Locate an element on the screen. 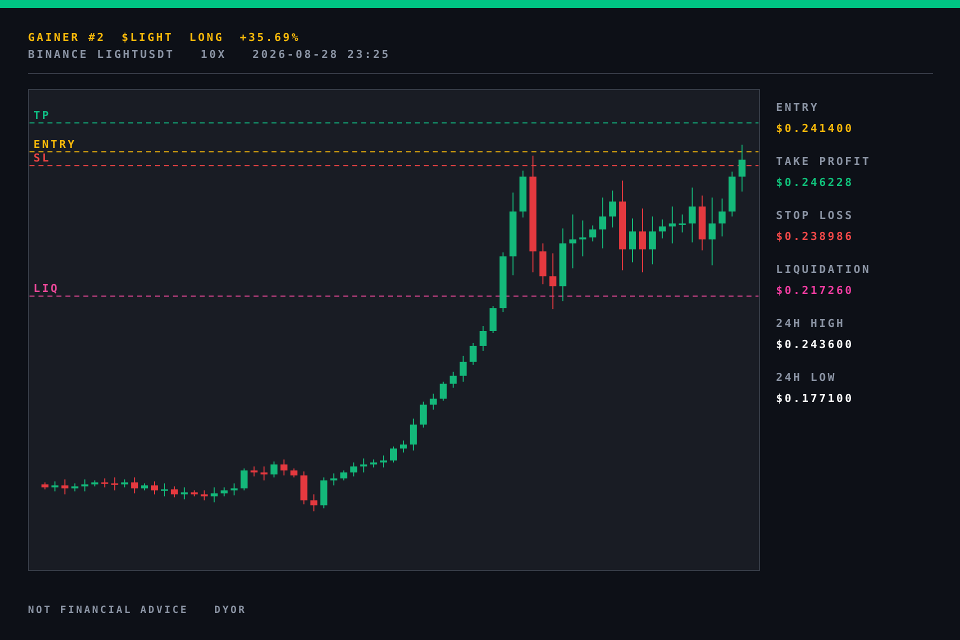  stat-label: LIQUIDATION is located at coordinates (823, 269).